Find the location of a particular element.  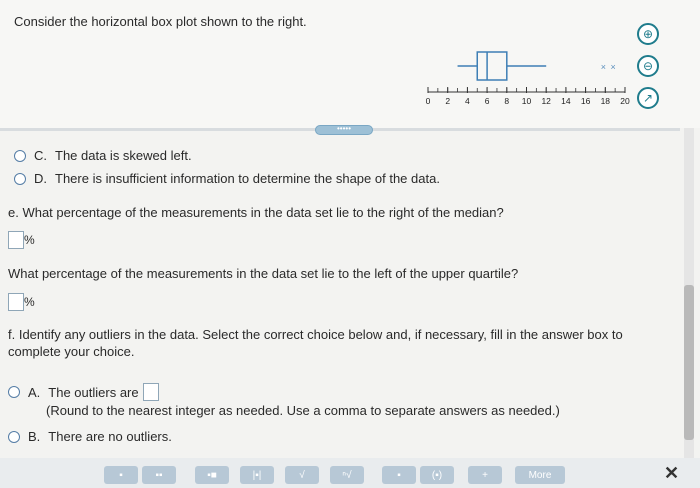

fraction-tool-icon: ▪ is located at coordinates (121, 475).